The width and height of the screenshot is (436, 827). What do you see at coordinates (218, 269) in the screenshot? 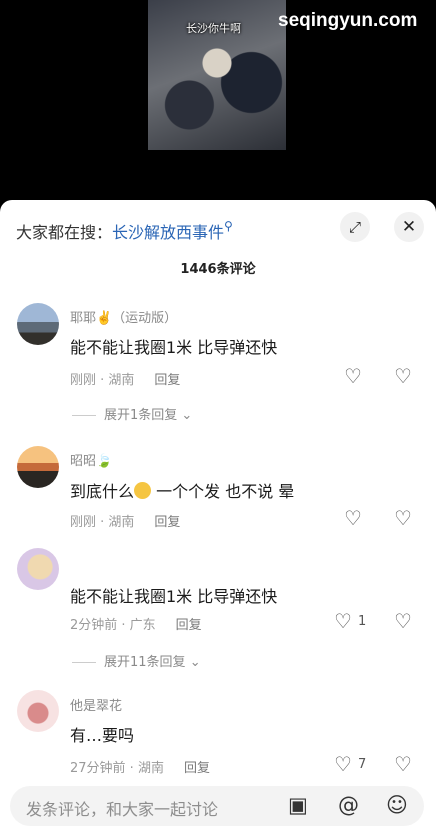
I see `comment-count: 1446条评论` at bounding box center [218, 269].